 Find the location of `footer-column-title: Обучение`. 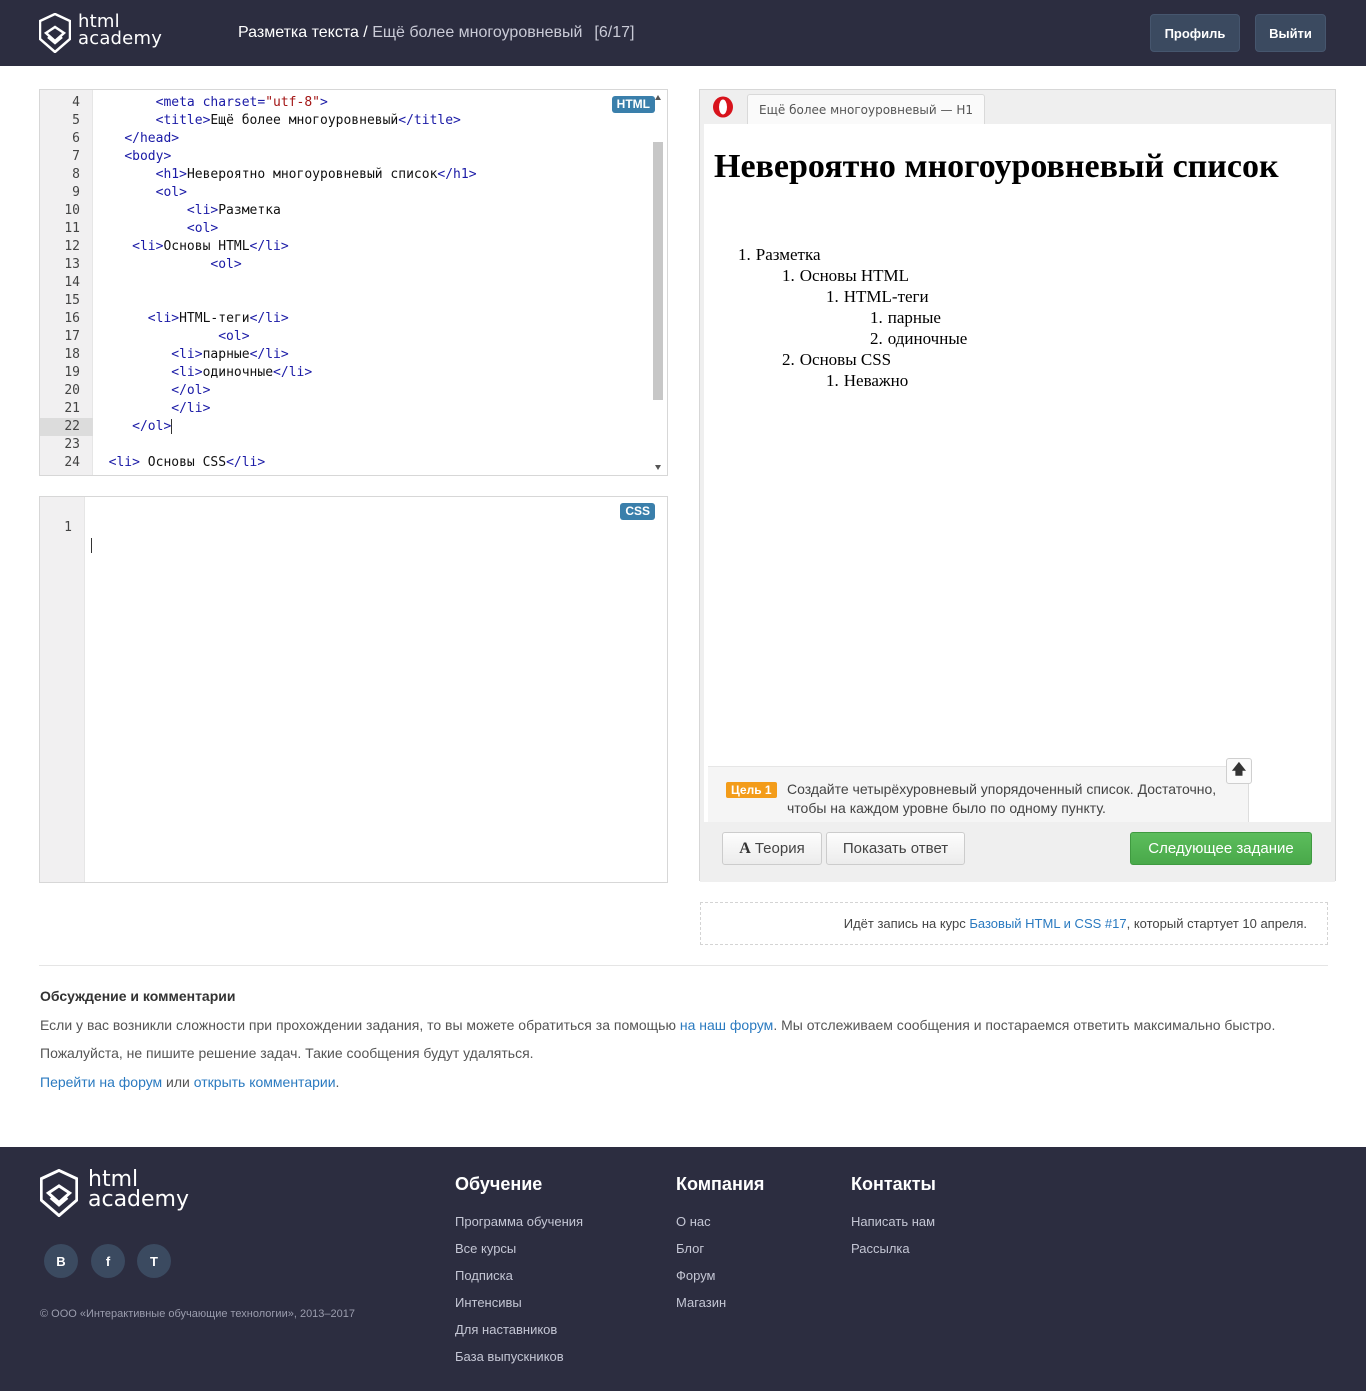

footer-column-title: Обучение is located at coordinates (499, 1184).